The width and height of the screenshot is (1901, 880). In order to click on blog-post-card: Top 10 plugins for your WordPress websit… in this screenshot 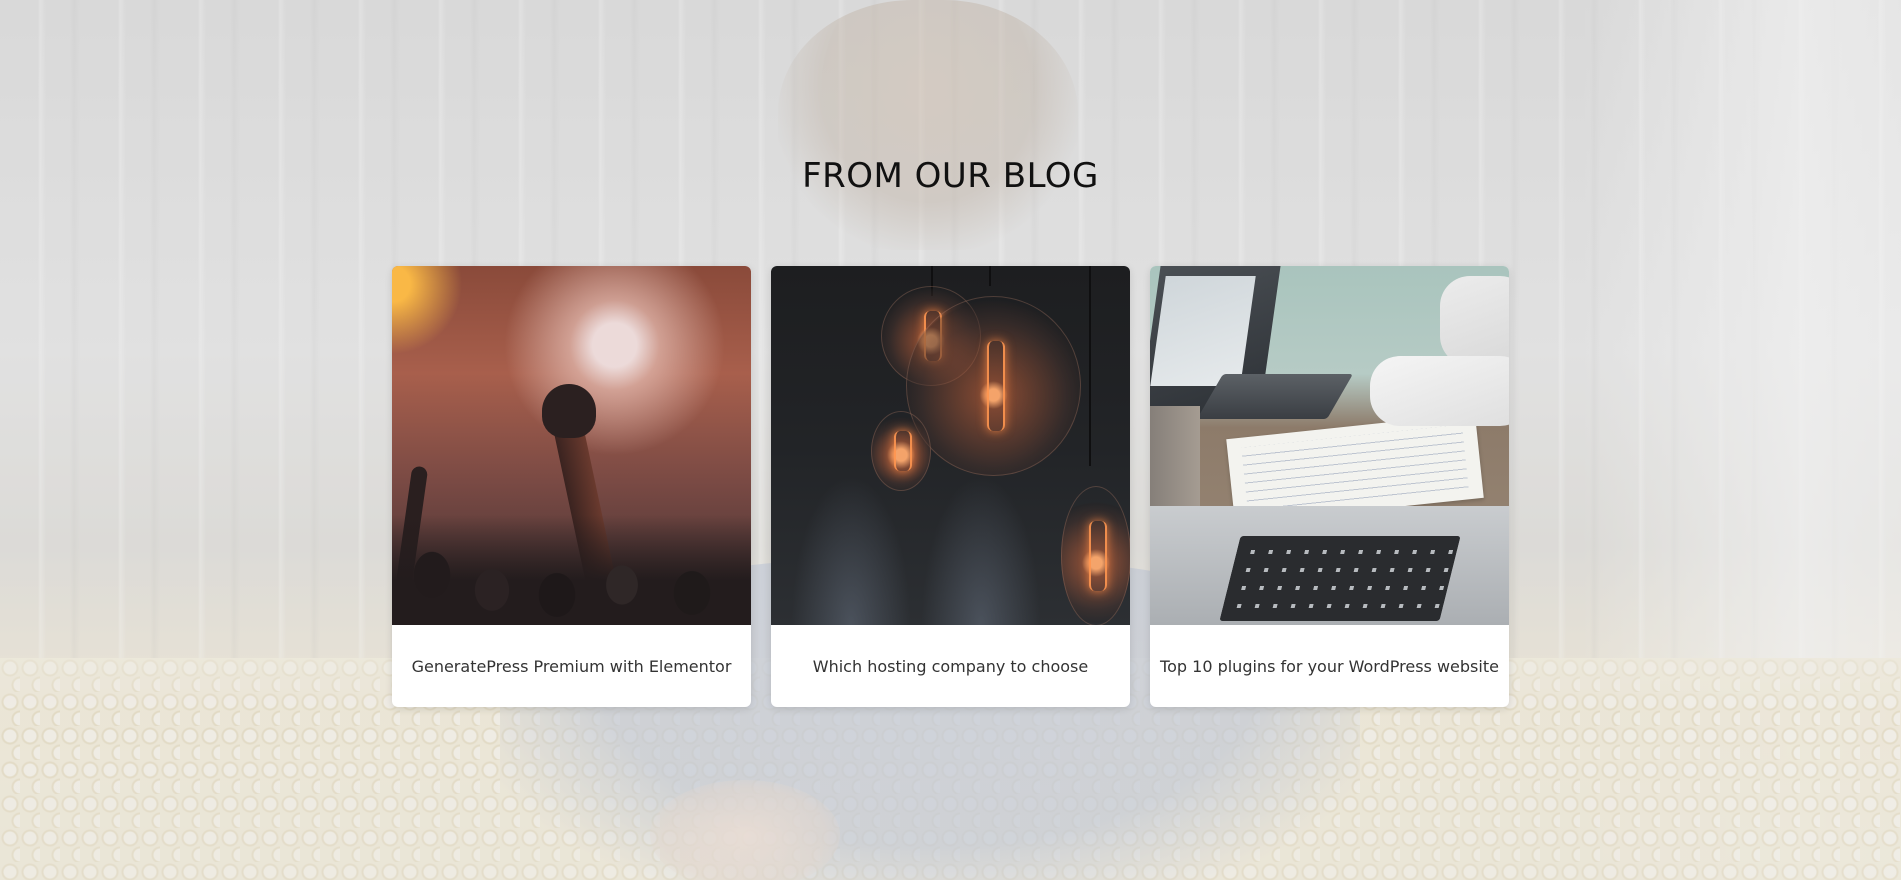, I will do `click(1329, 486)`.